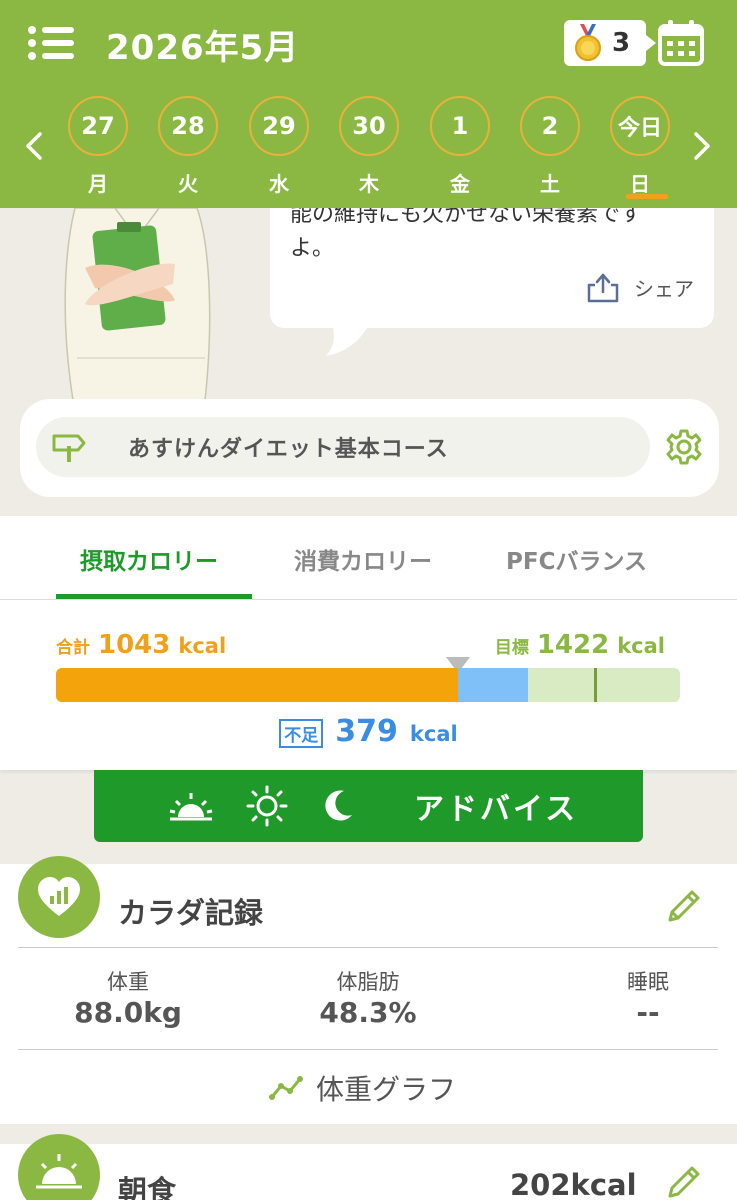 The image size is (737, 1200). What do you see at coordinates (69, 448) in the screenshot?
I see `signpost-icon` at bounding box center [69, 448].